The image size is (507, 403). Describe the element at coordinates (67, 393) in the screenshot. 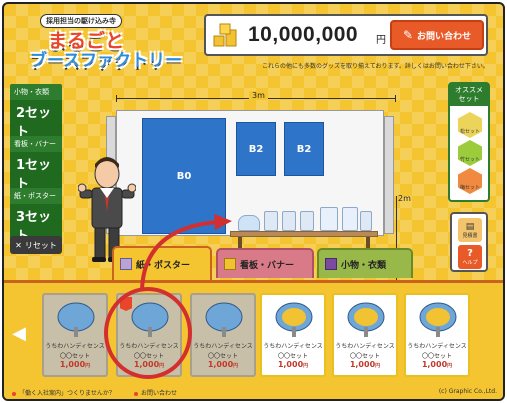

I see `footer-link-label: 「働く入社案内」つくりませんか？` at that location.